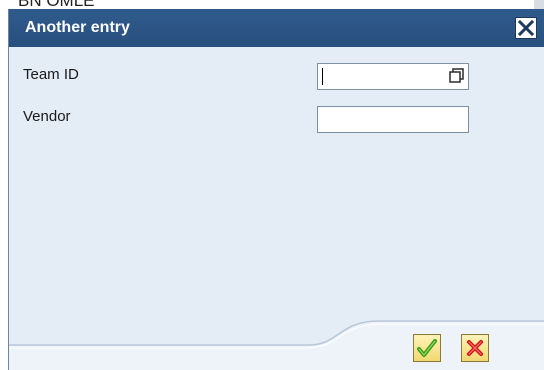 Image resolution: width=544 pixels, height=370 pixels. I want to click on cancel-button, so click(475, 348).